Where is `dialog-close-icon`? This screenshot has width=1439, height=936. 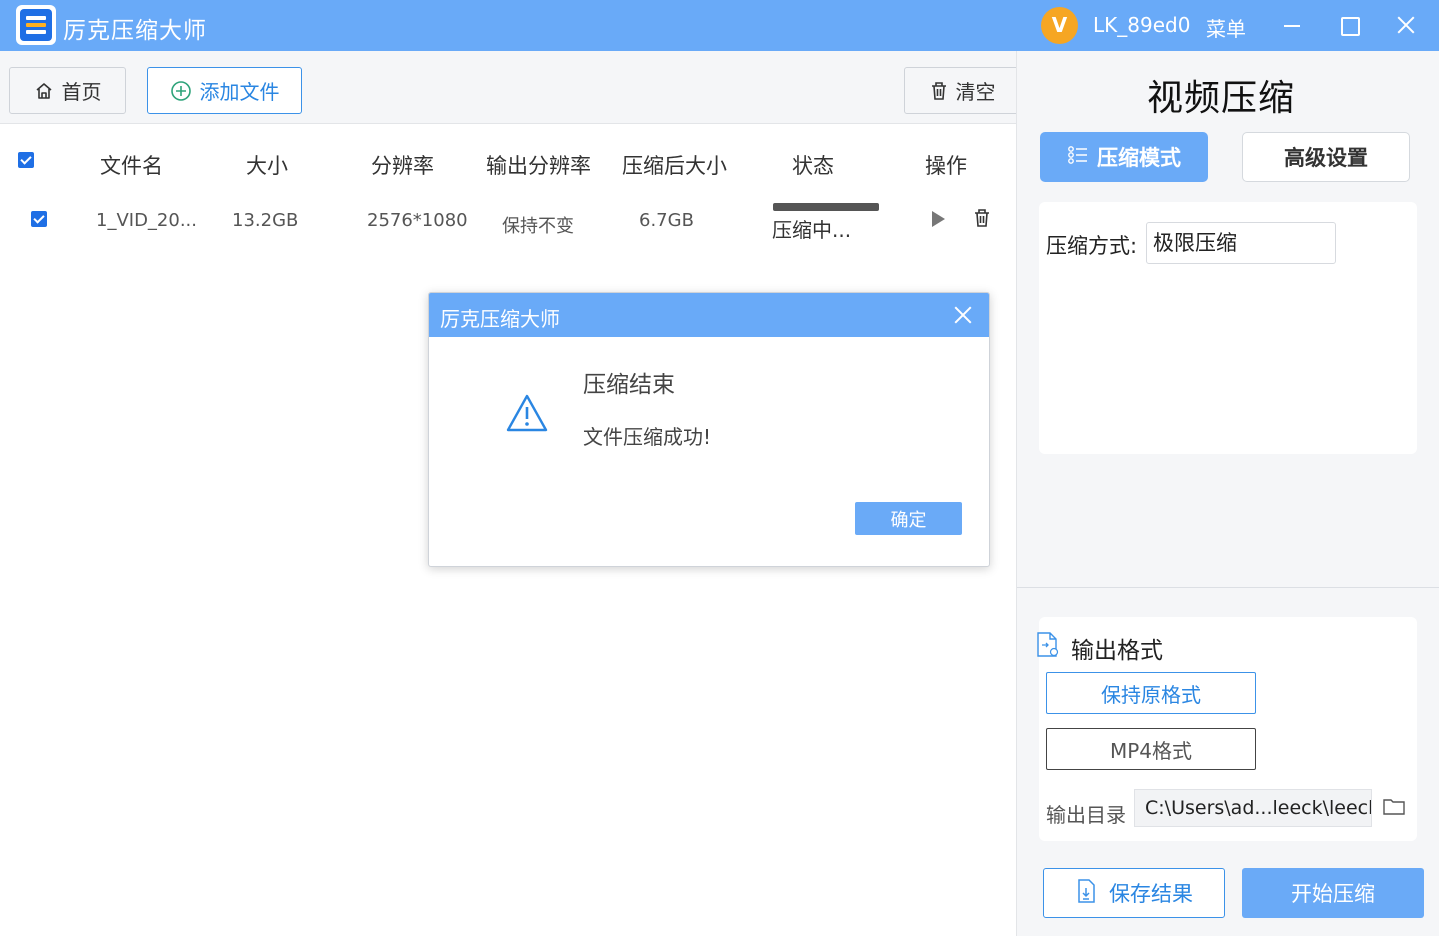 dialog-close-icon is located at coordinates (963, 315).